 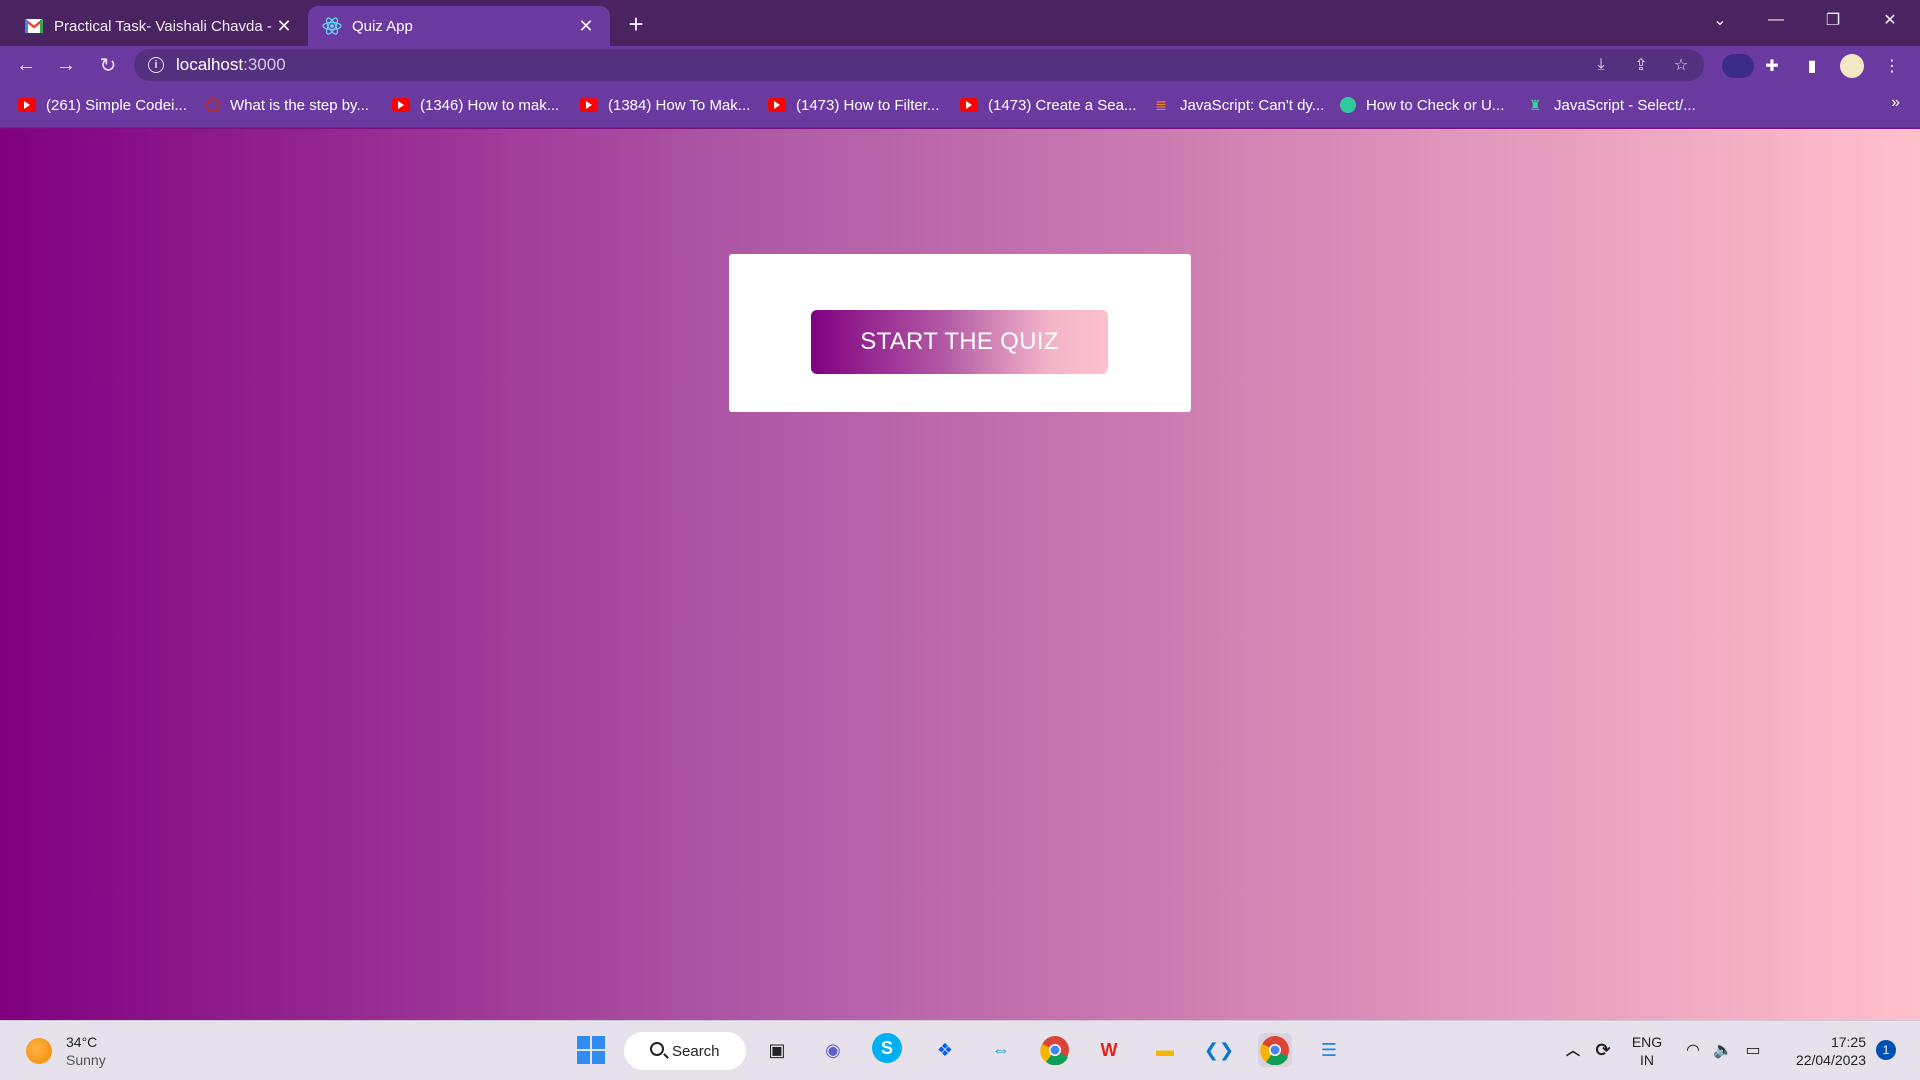 What do you see at coordinates (66, 1051) in the screenshot?
I see `weather-widget: 34°C Sunny` at bounding box center [66, 1051].